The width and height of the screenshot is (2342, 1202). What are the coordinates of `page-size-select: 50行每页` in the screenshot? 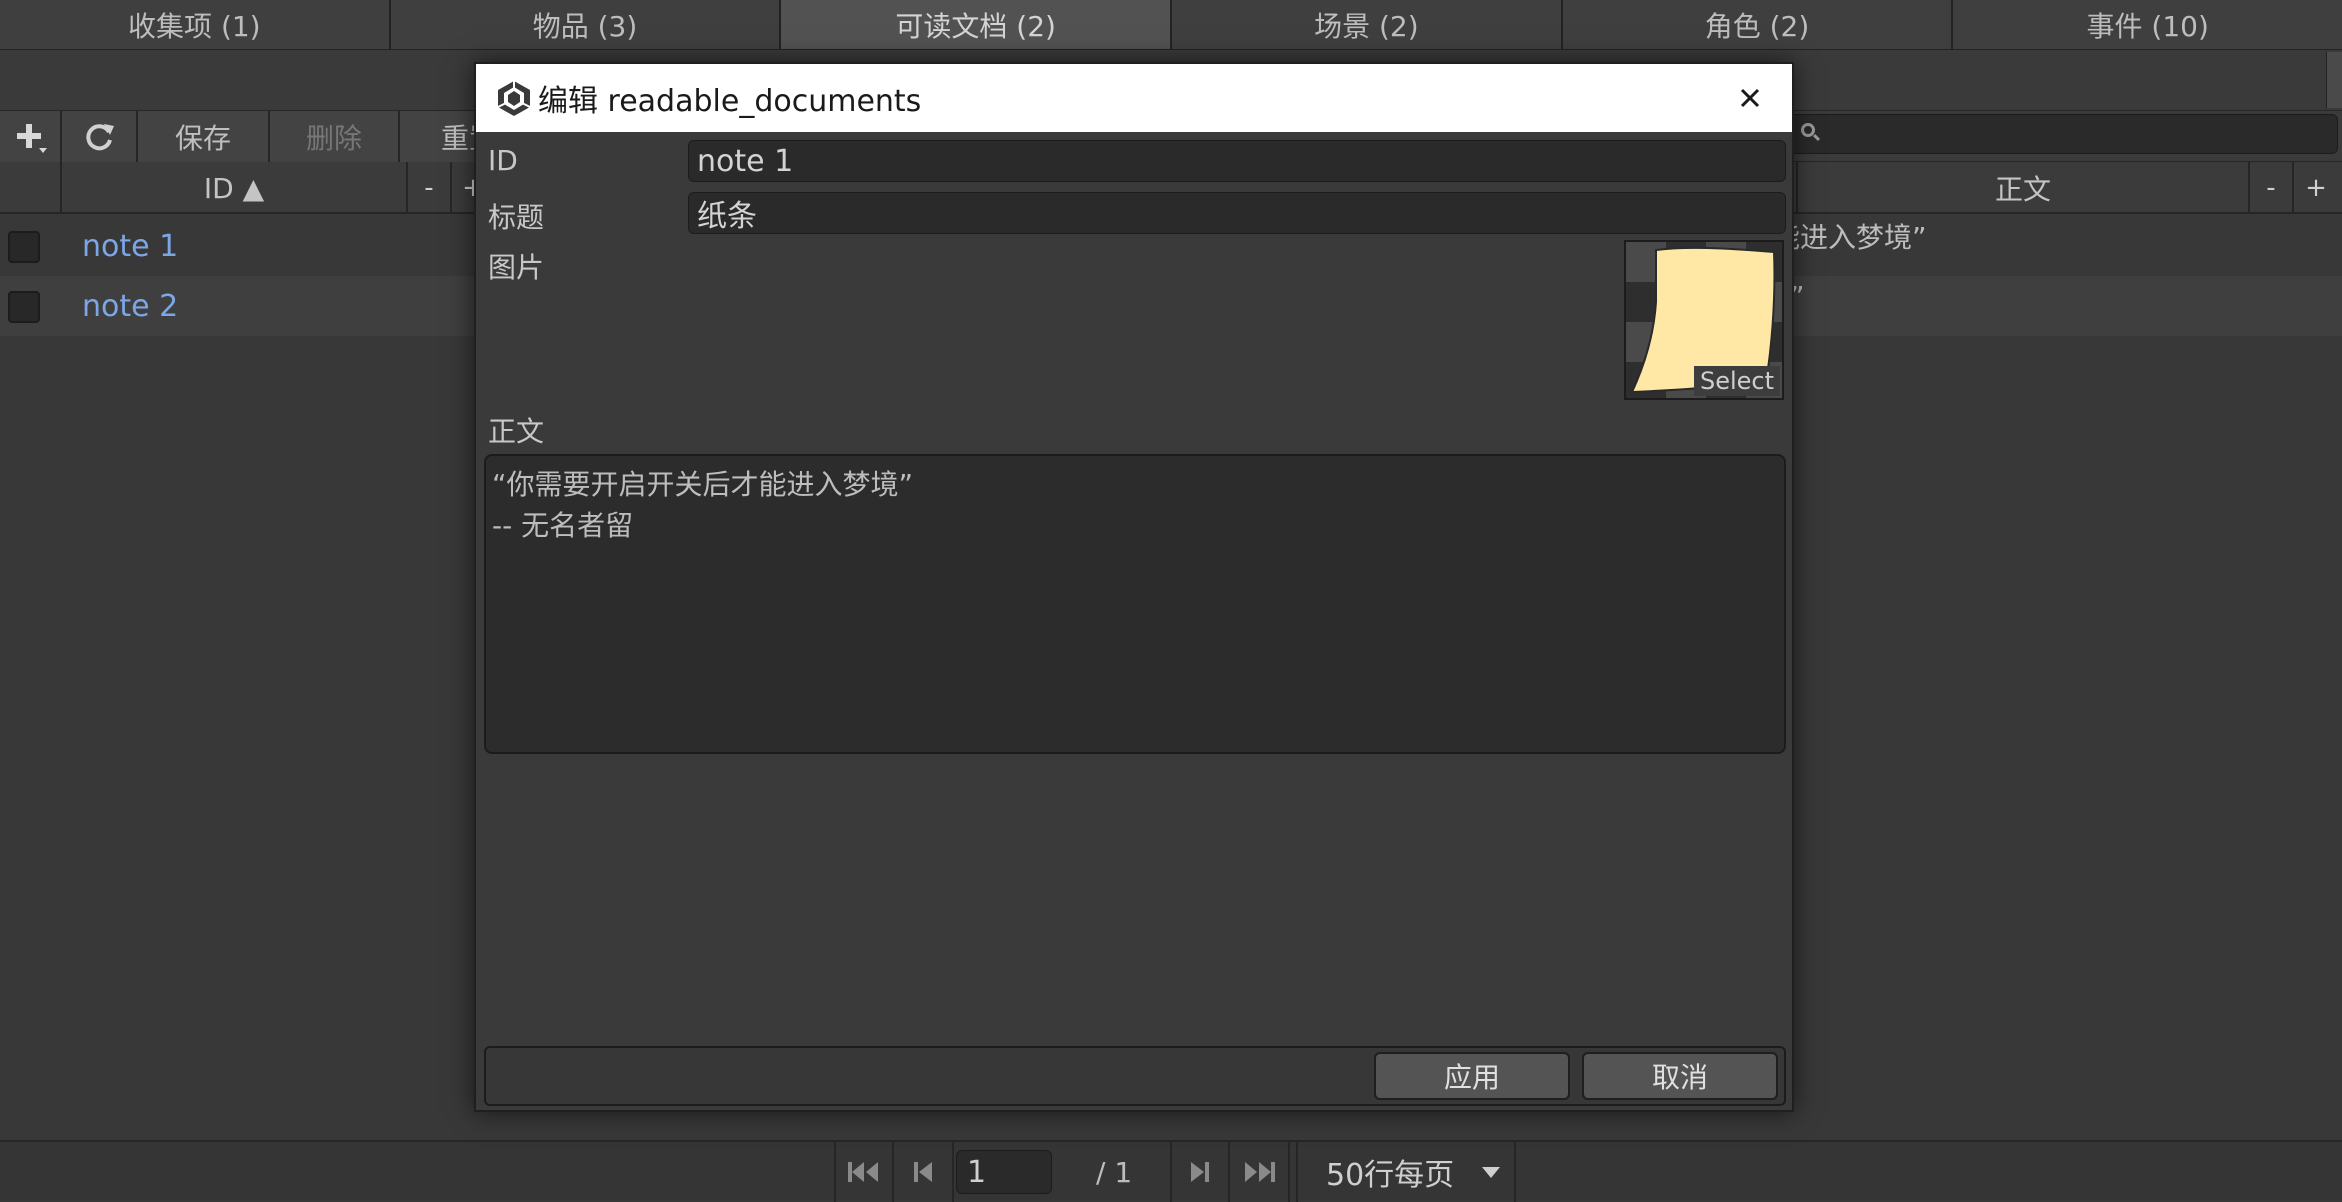 It's located at (1406, 1172).